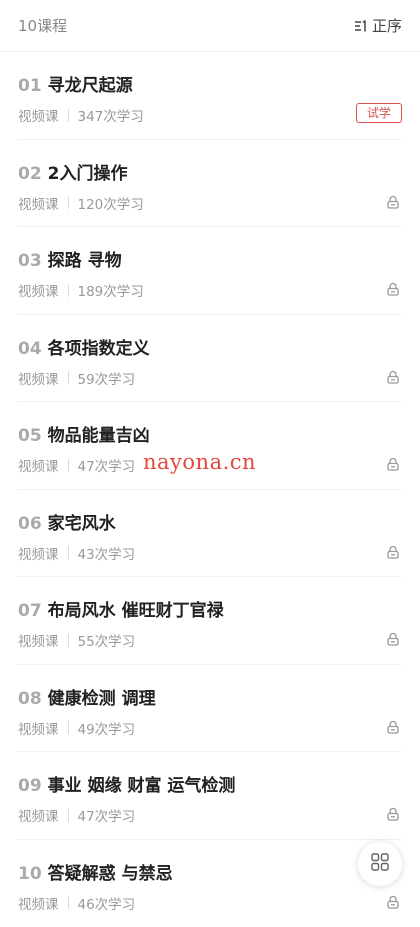 Image resolution: width=420 pixels, height=927 pixels. I want to click on lesson-views: 55次学习, so click(106, 642).